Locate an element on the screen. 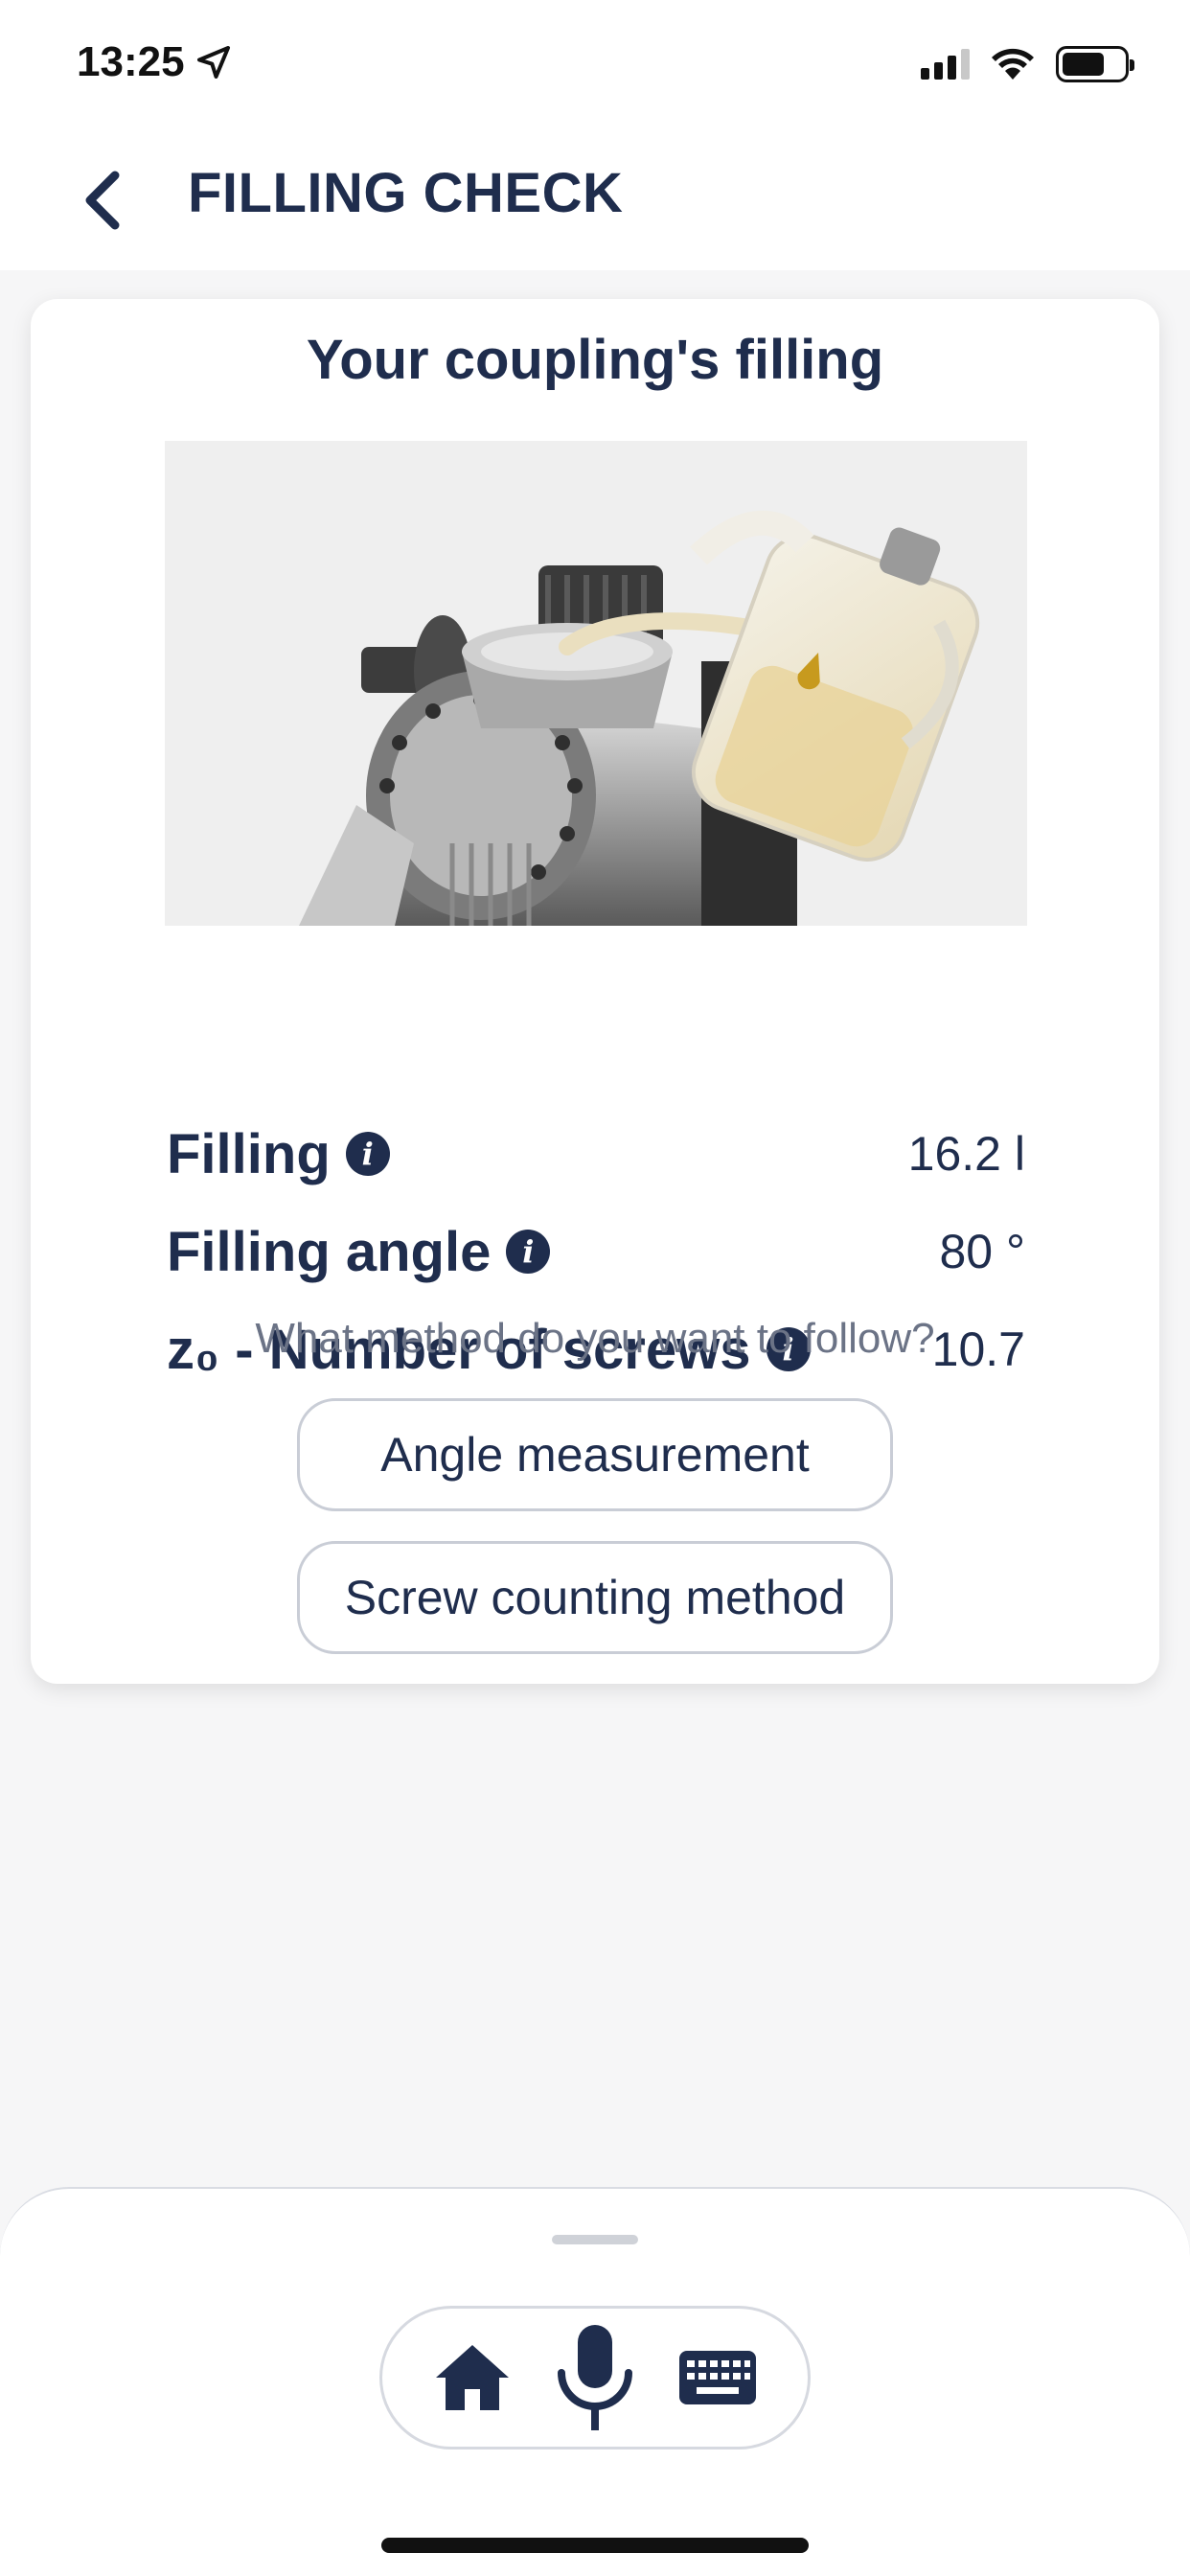 This screenshot has height=2576, width=1190. microphone-icon is located at coordinates (595, 2377).